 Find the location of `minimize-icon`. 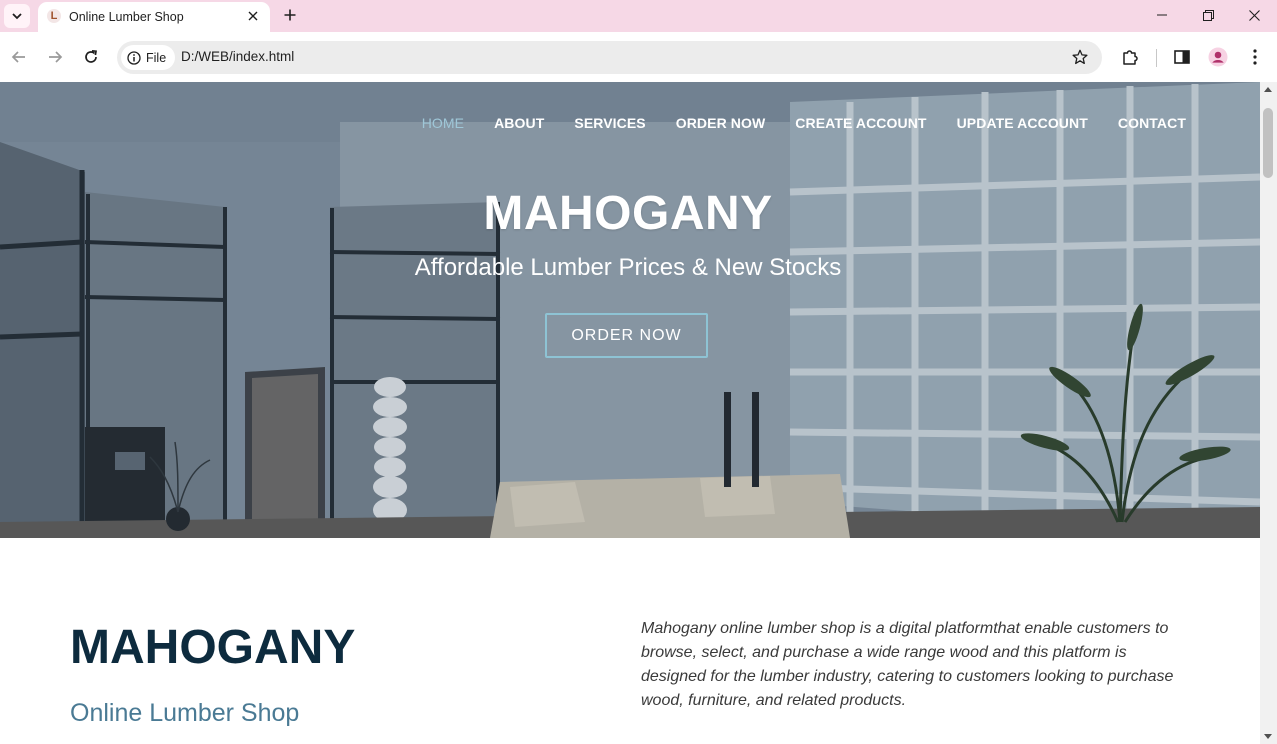

minimize-icon is located at coordinates (1162, 15).